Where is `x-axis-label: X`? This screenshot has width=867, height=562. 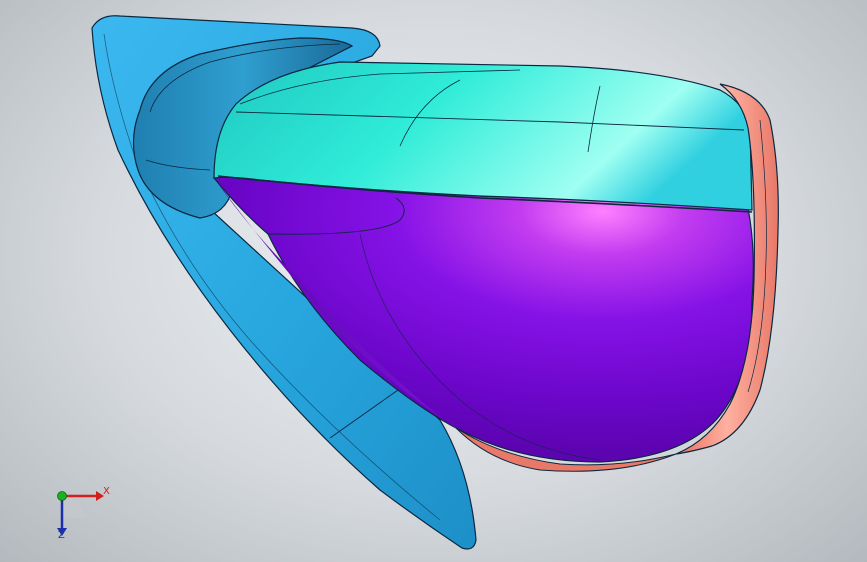 x-axis-label: X is located at coordinates (106, 491).